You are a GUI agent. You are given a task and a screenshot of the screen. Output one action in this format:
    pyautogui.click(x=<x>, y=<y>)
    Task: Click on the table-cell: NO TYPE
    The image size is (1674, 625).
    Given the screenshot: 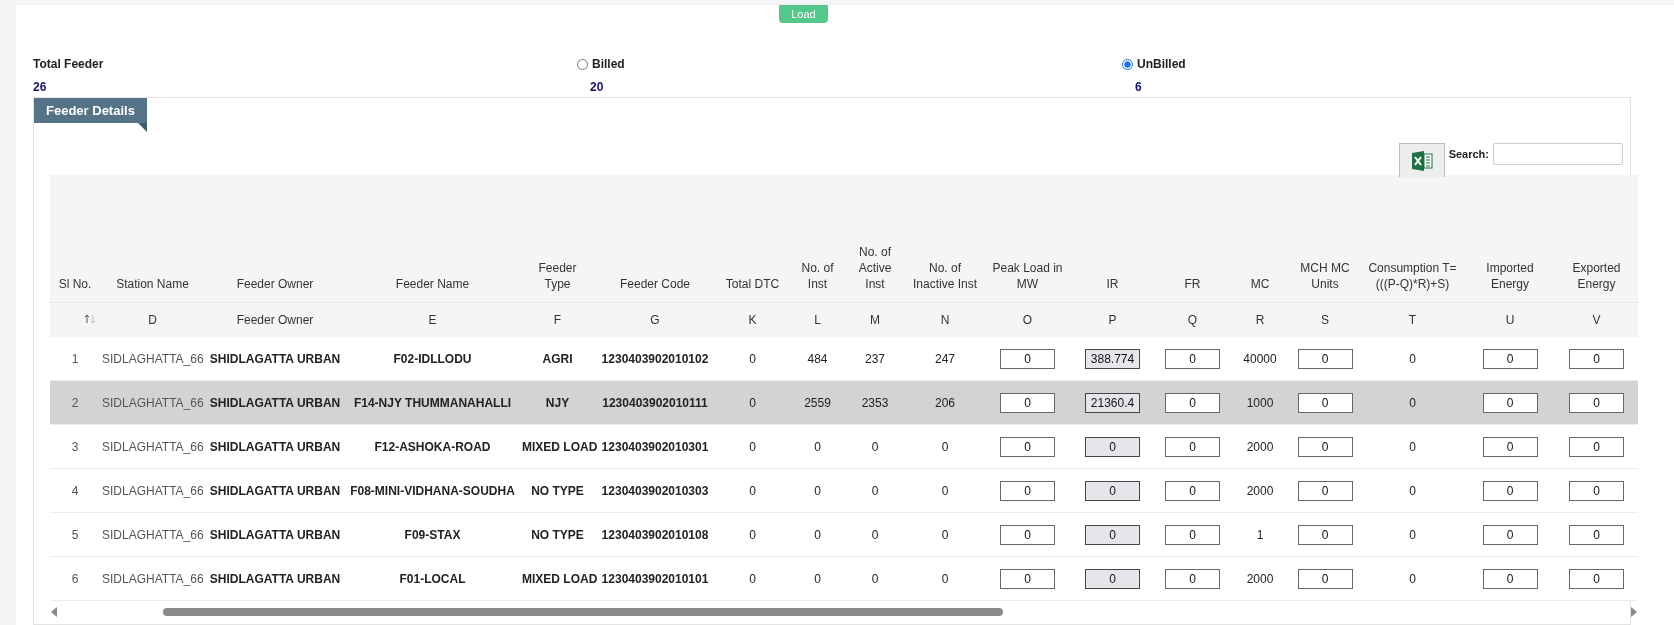 What is the action you would take?
    pyautogui.click(x=557, y=534)
    